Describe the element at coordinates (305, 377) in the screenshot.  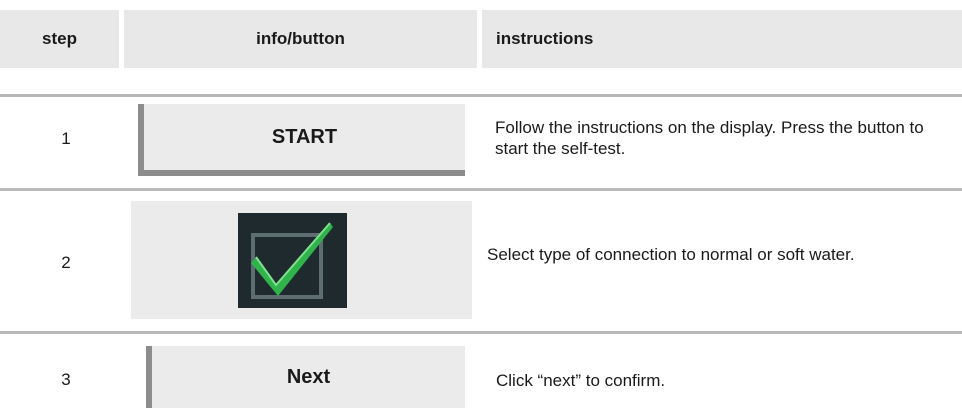
I see `next-button: Next` at that location.